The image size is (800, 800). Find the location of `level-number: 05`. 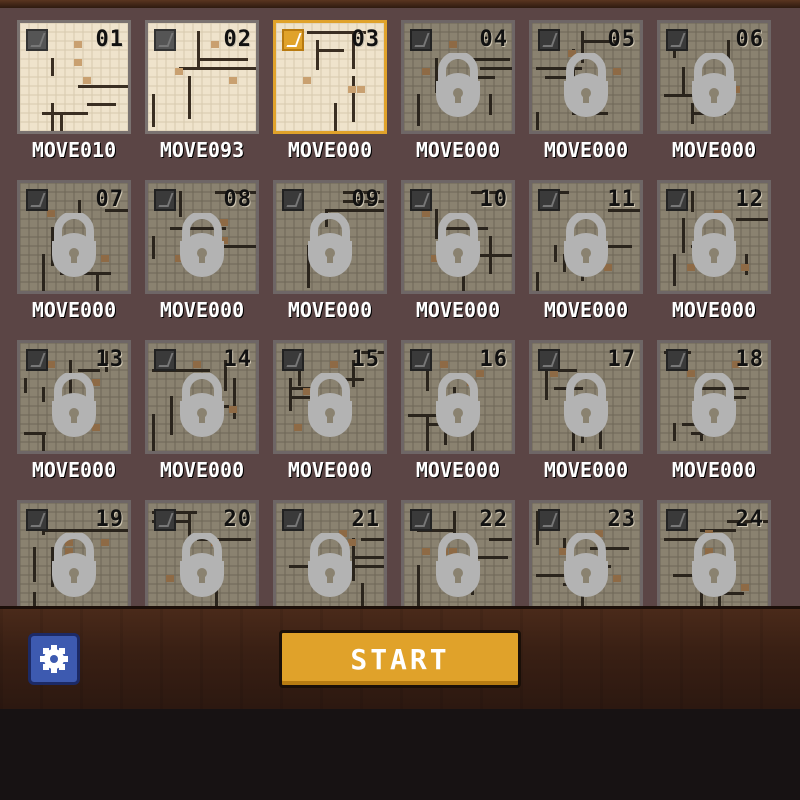

level-number: 05 is located at coordinates (621, 39).